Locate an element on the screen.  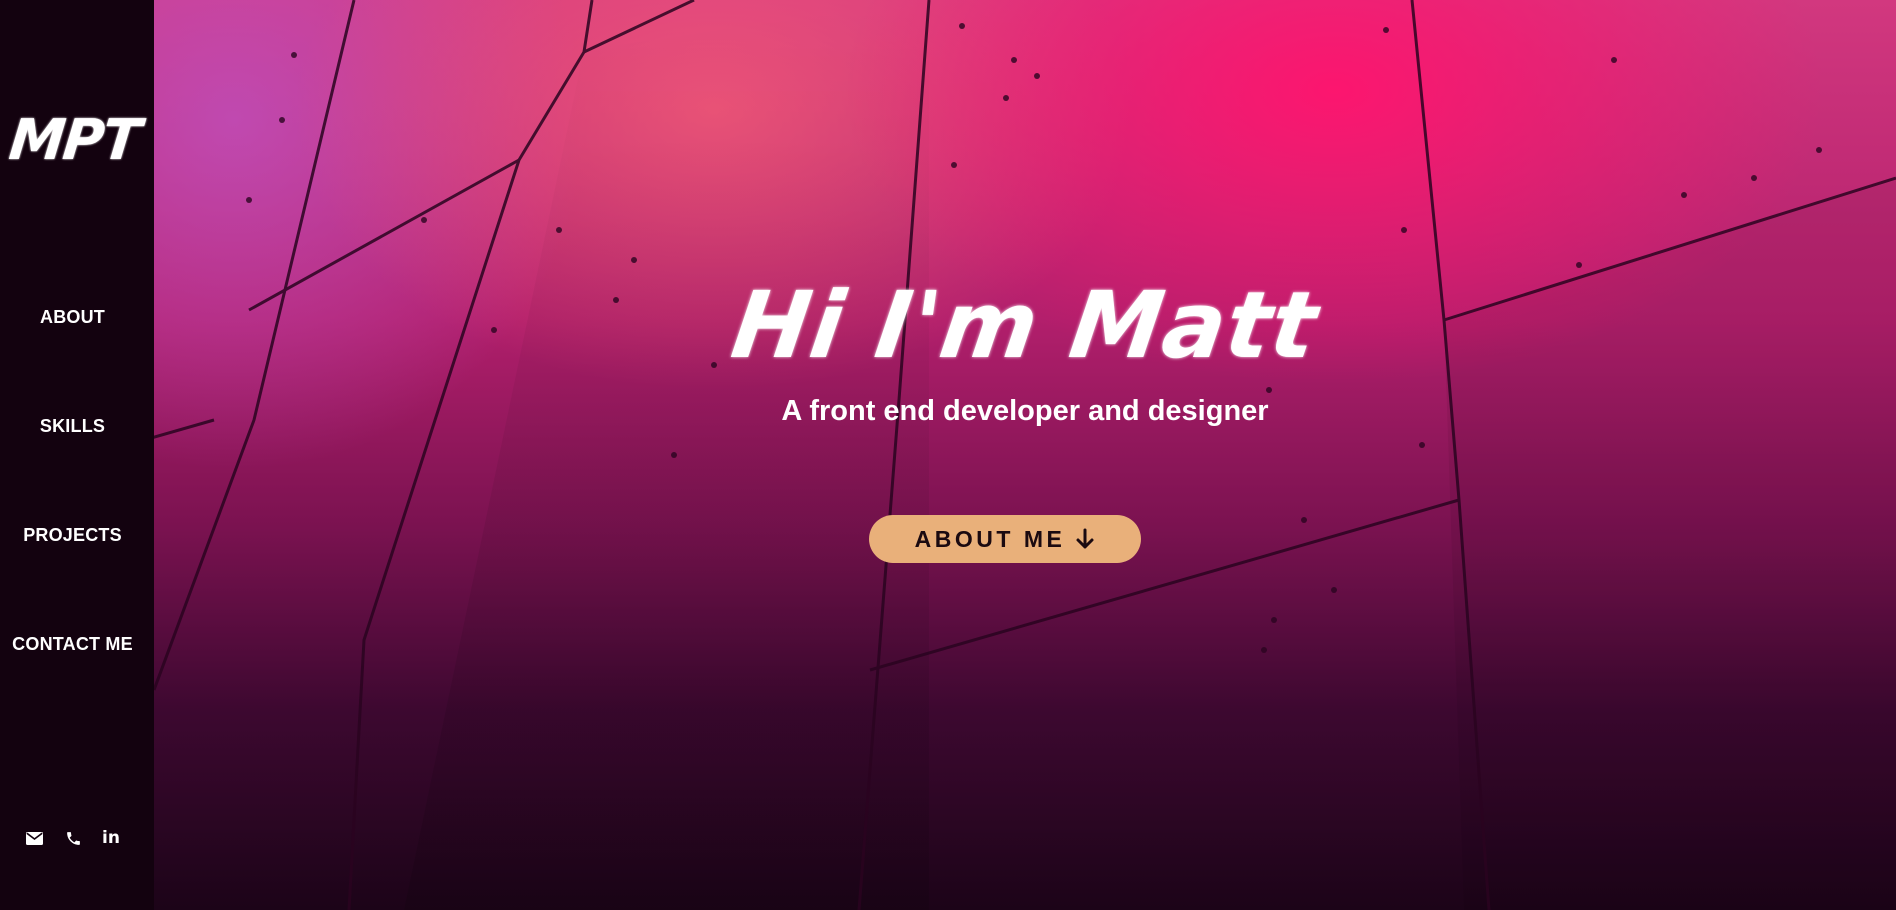
phone-icon is located at coordinates (73, 838).